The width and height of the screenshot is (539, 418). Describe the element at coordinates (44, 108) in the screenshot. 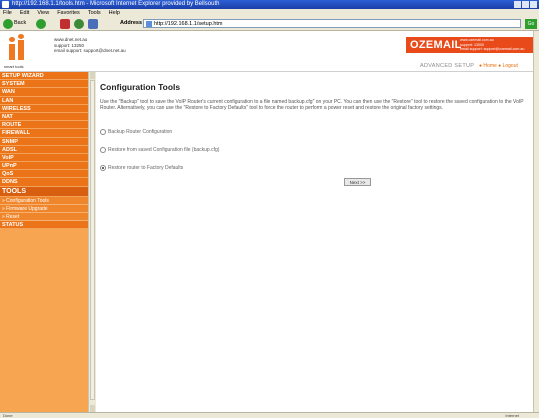

I see `sidebar-item-wireless: WIRELESS` at that location.